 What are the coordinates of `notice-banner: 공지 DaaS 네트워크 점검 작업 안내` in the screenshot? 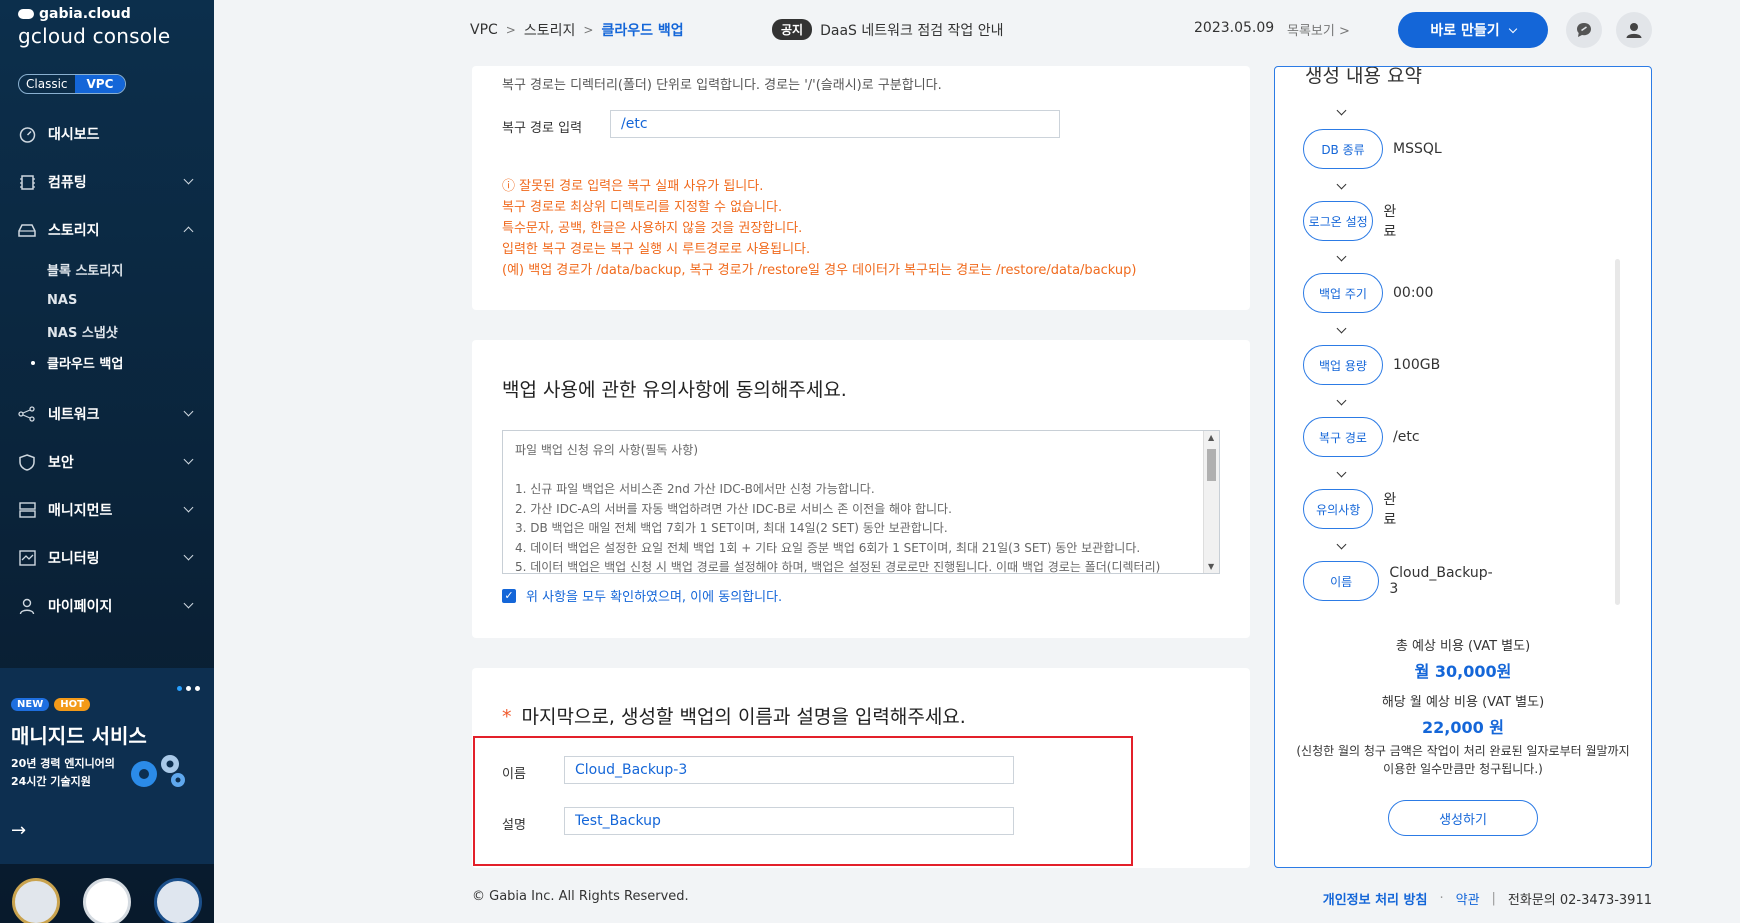 It's located at (888, 29).